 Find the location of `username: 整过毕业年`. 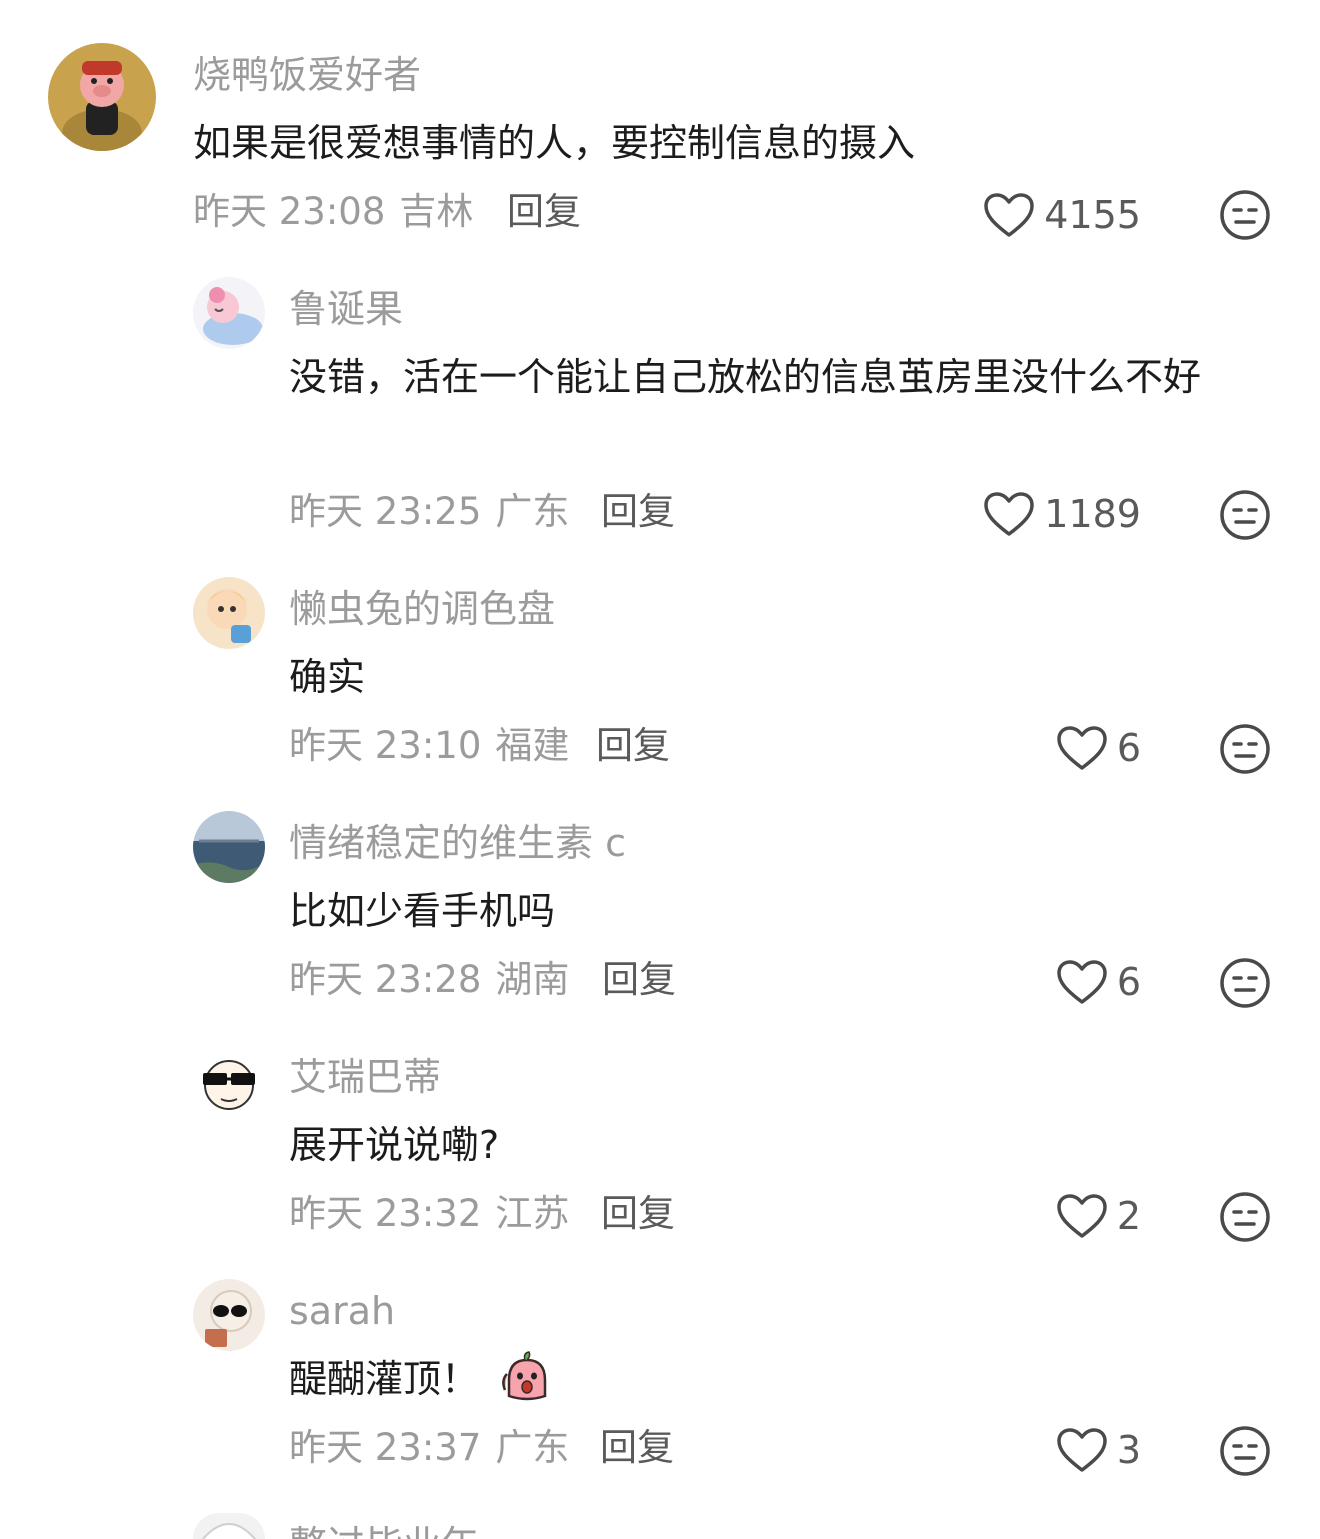

username: 整过毕业年 is located at coordinates (384, 1530).